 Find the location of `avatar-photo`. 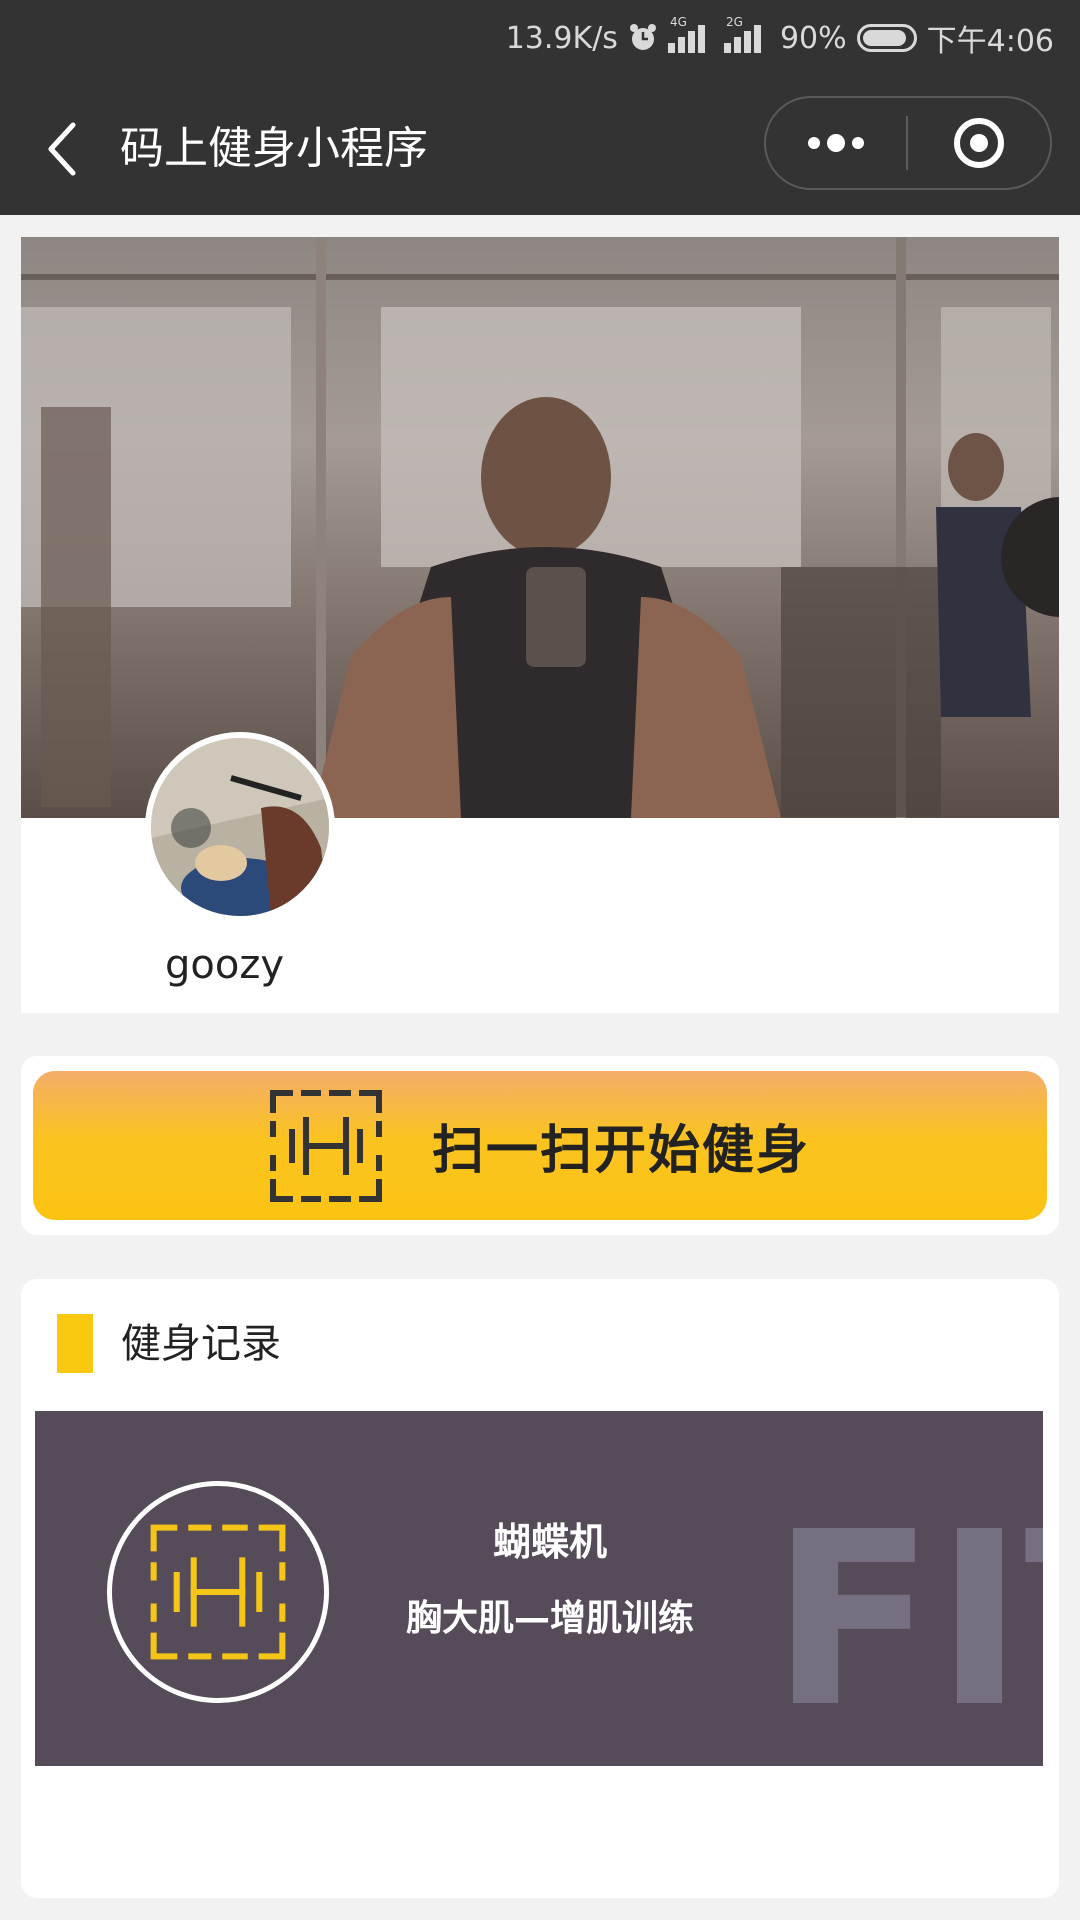

avatar-photo is located at coordinates (240, 827).